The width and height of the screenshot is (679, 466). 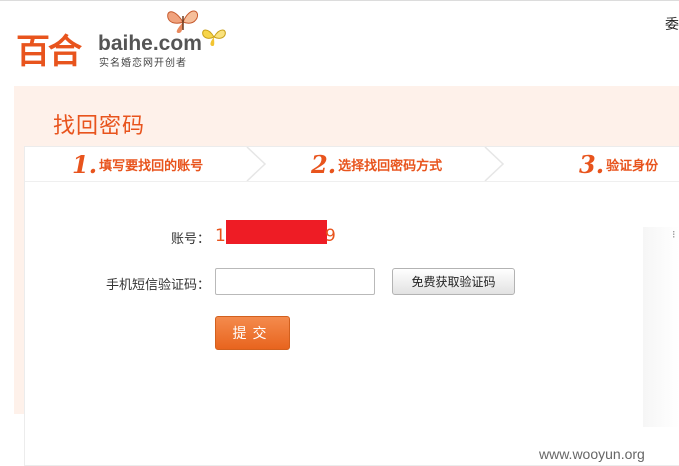 I want to click on right-side-shadow, so click(x=661, y=327).